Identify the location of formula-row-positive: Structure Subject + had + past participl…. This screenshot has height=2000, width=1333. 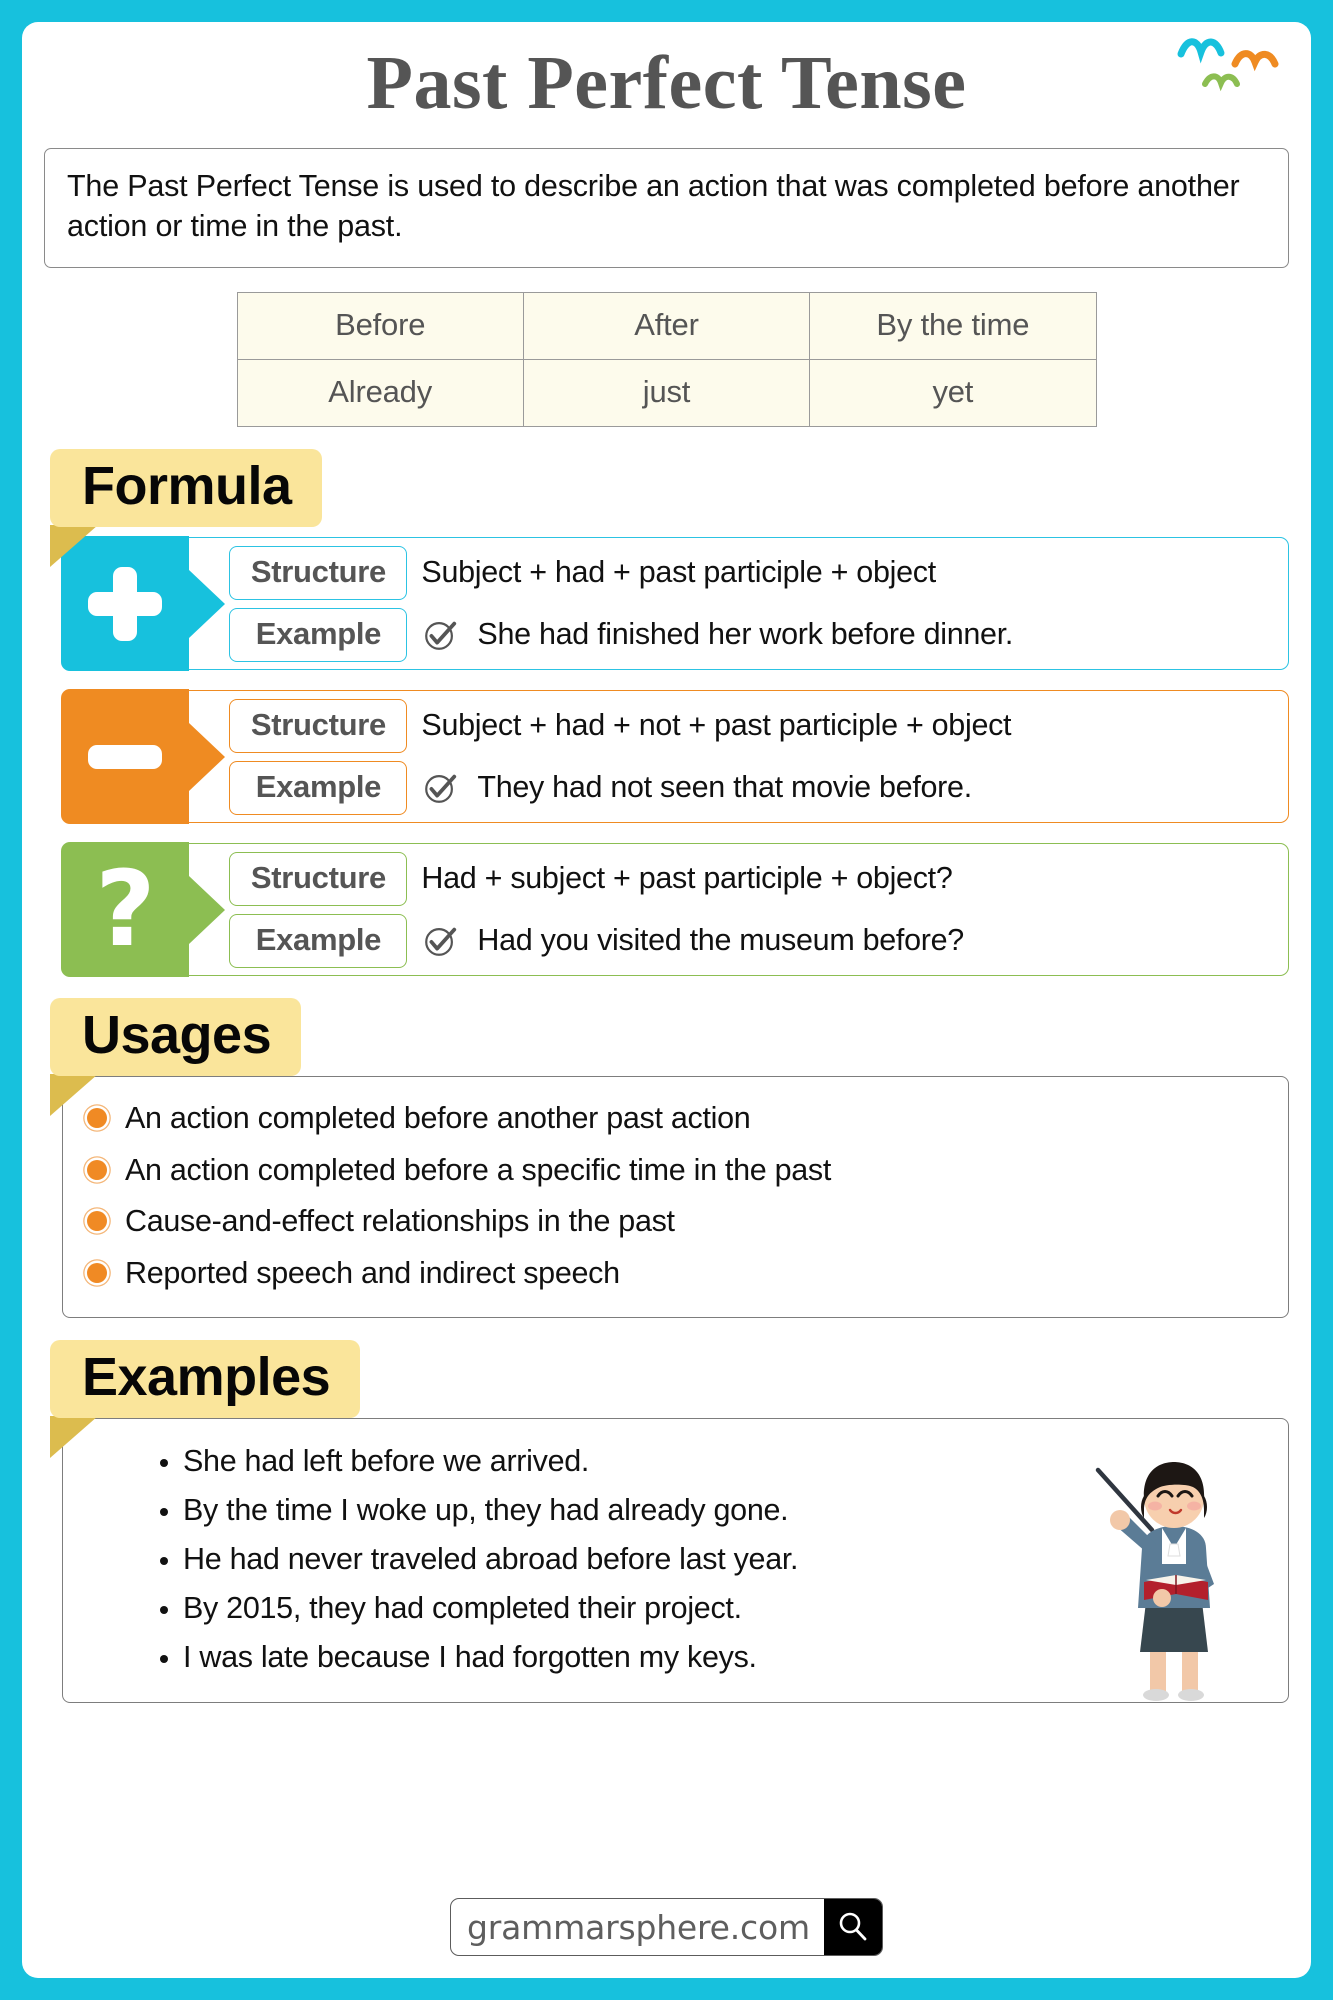
(675, 603).